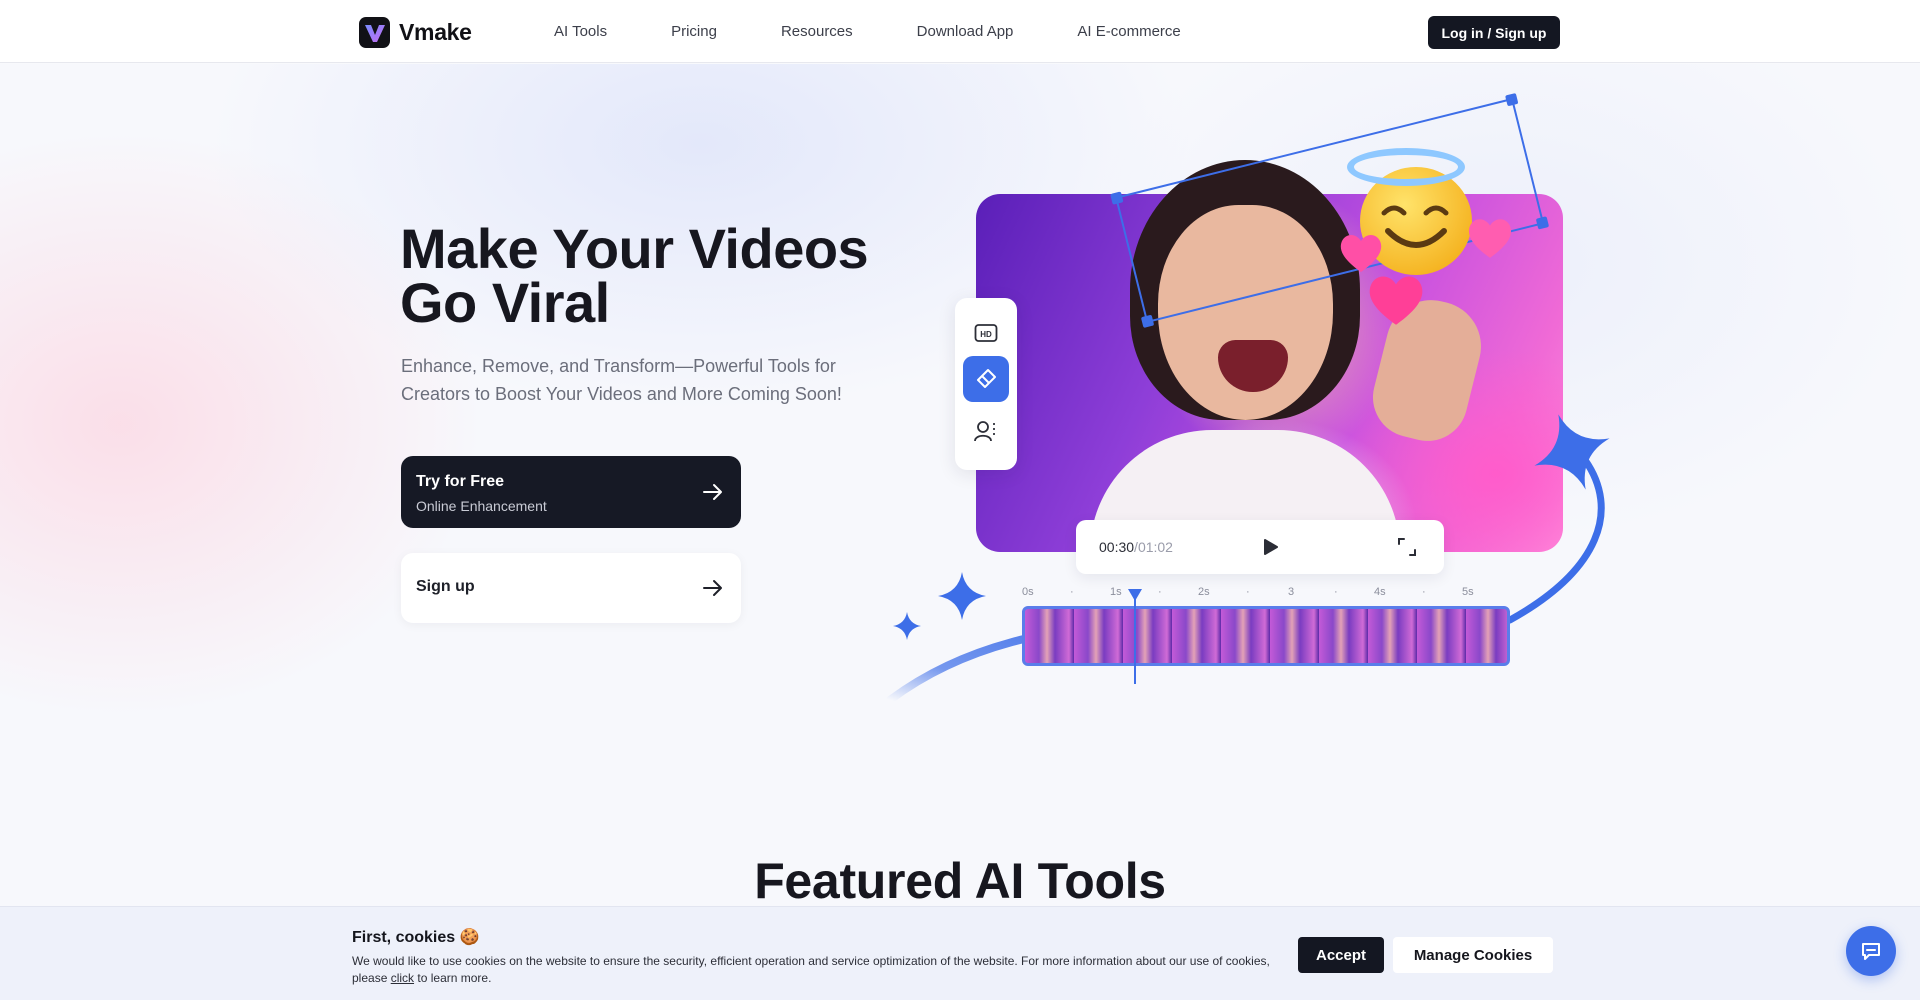 This screenshot has height=1000, width=1920. Describe the element at coordinates (1136, 547) in the screenshot. I see `playback-time: 00:30/01:02` at that location.